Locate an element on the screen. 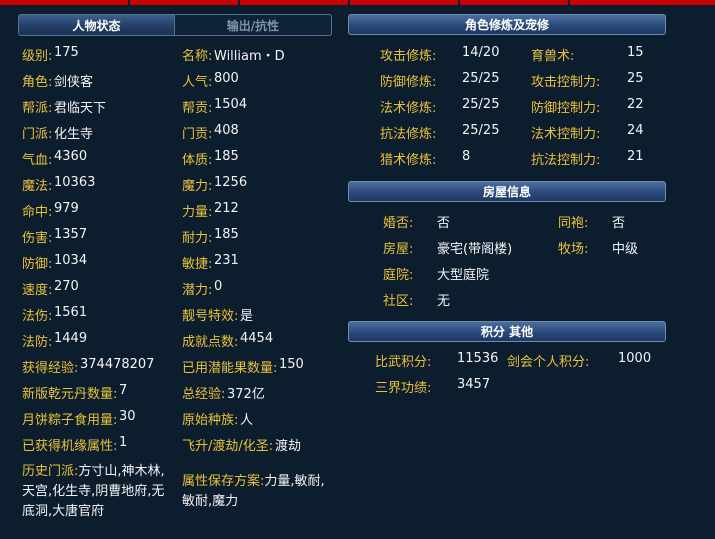  points-value: 3457 is located at coordinates (474, 384).